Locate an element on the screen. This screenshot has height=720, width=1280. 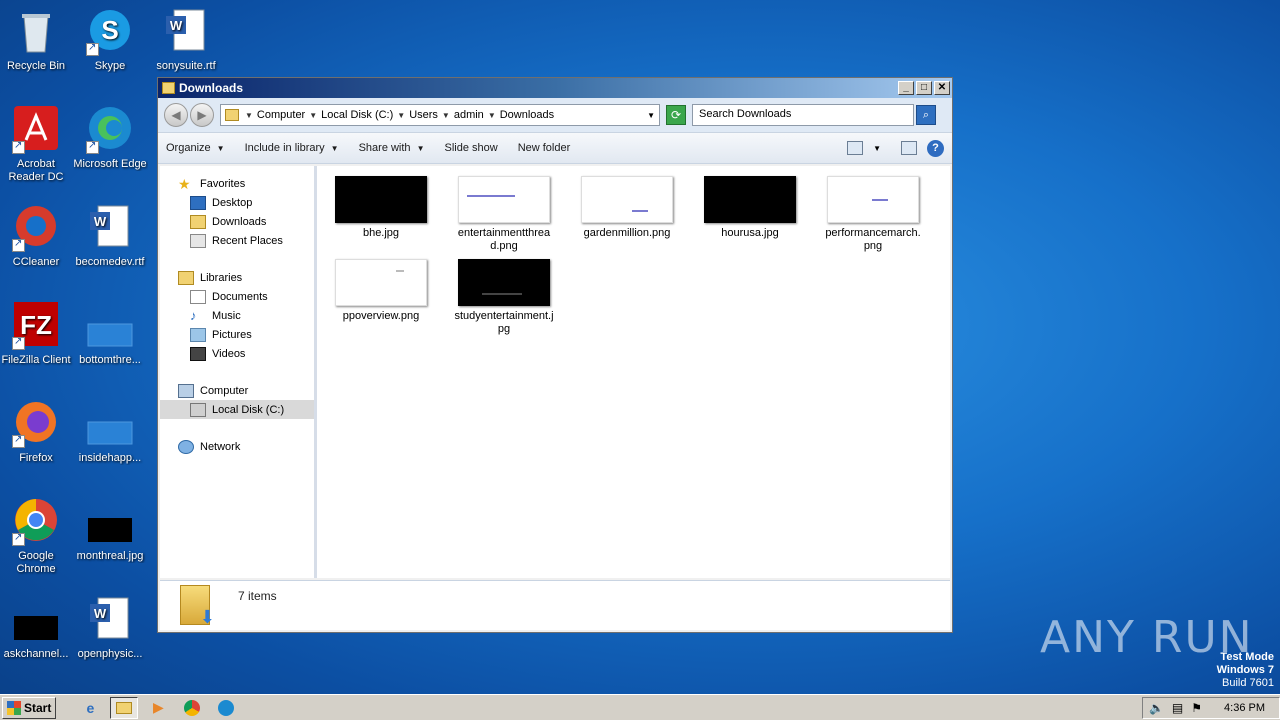
file-item: hourusa.jpg is located at coordinates (750, 208).